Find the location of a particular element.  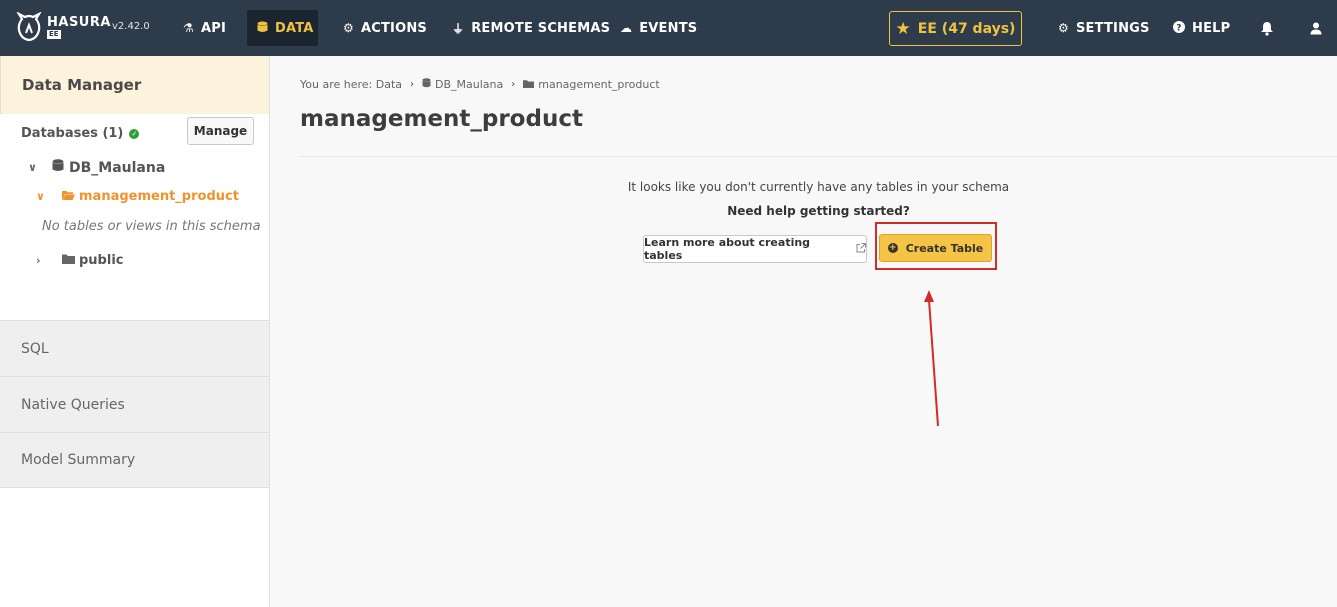

database-name: DB_Maulana is located at coordinates (117, 167).